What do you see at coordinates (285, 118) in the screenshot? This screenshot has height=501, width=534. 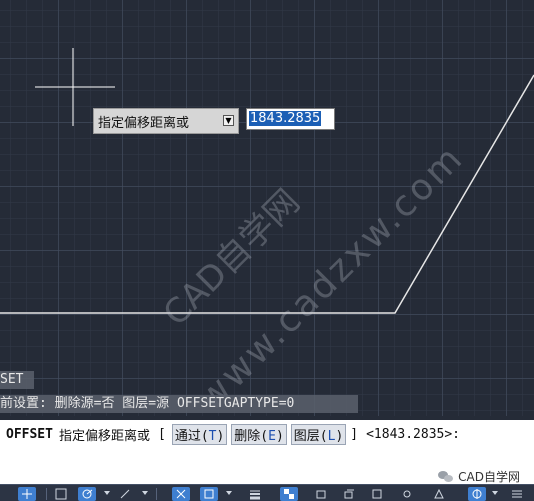 I see `dynamic-input-value: 1843.2835` at bounding box center [285, 118].